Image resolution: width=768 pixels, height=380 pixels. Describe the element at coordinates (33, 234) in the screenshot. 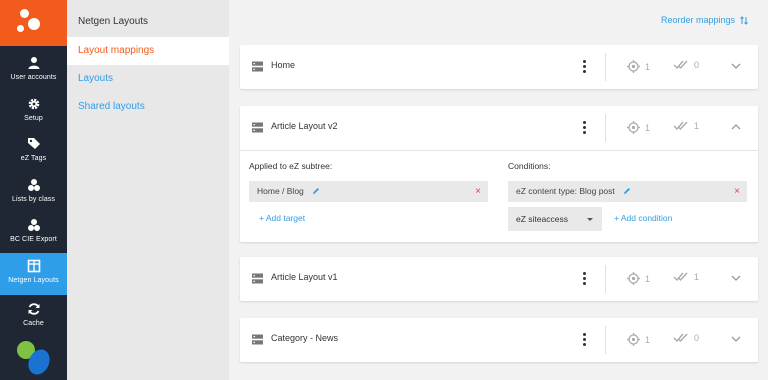

I see `rail-item-bc-cie-export: BC CIE Export` at that location.